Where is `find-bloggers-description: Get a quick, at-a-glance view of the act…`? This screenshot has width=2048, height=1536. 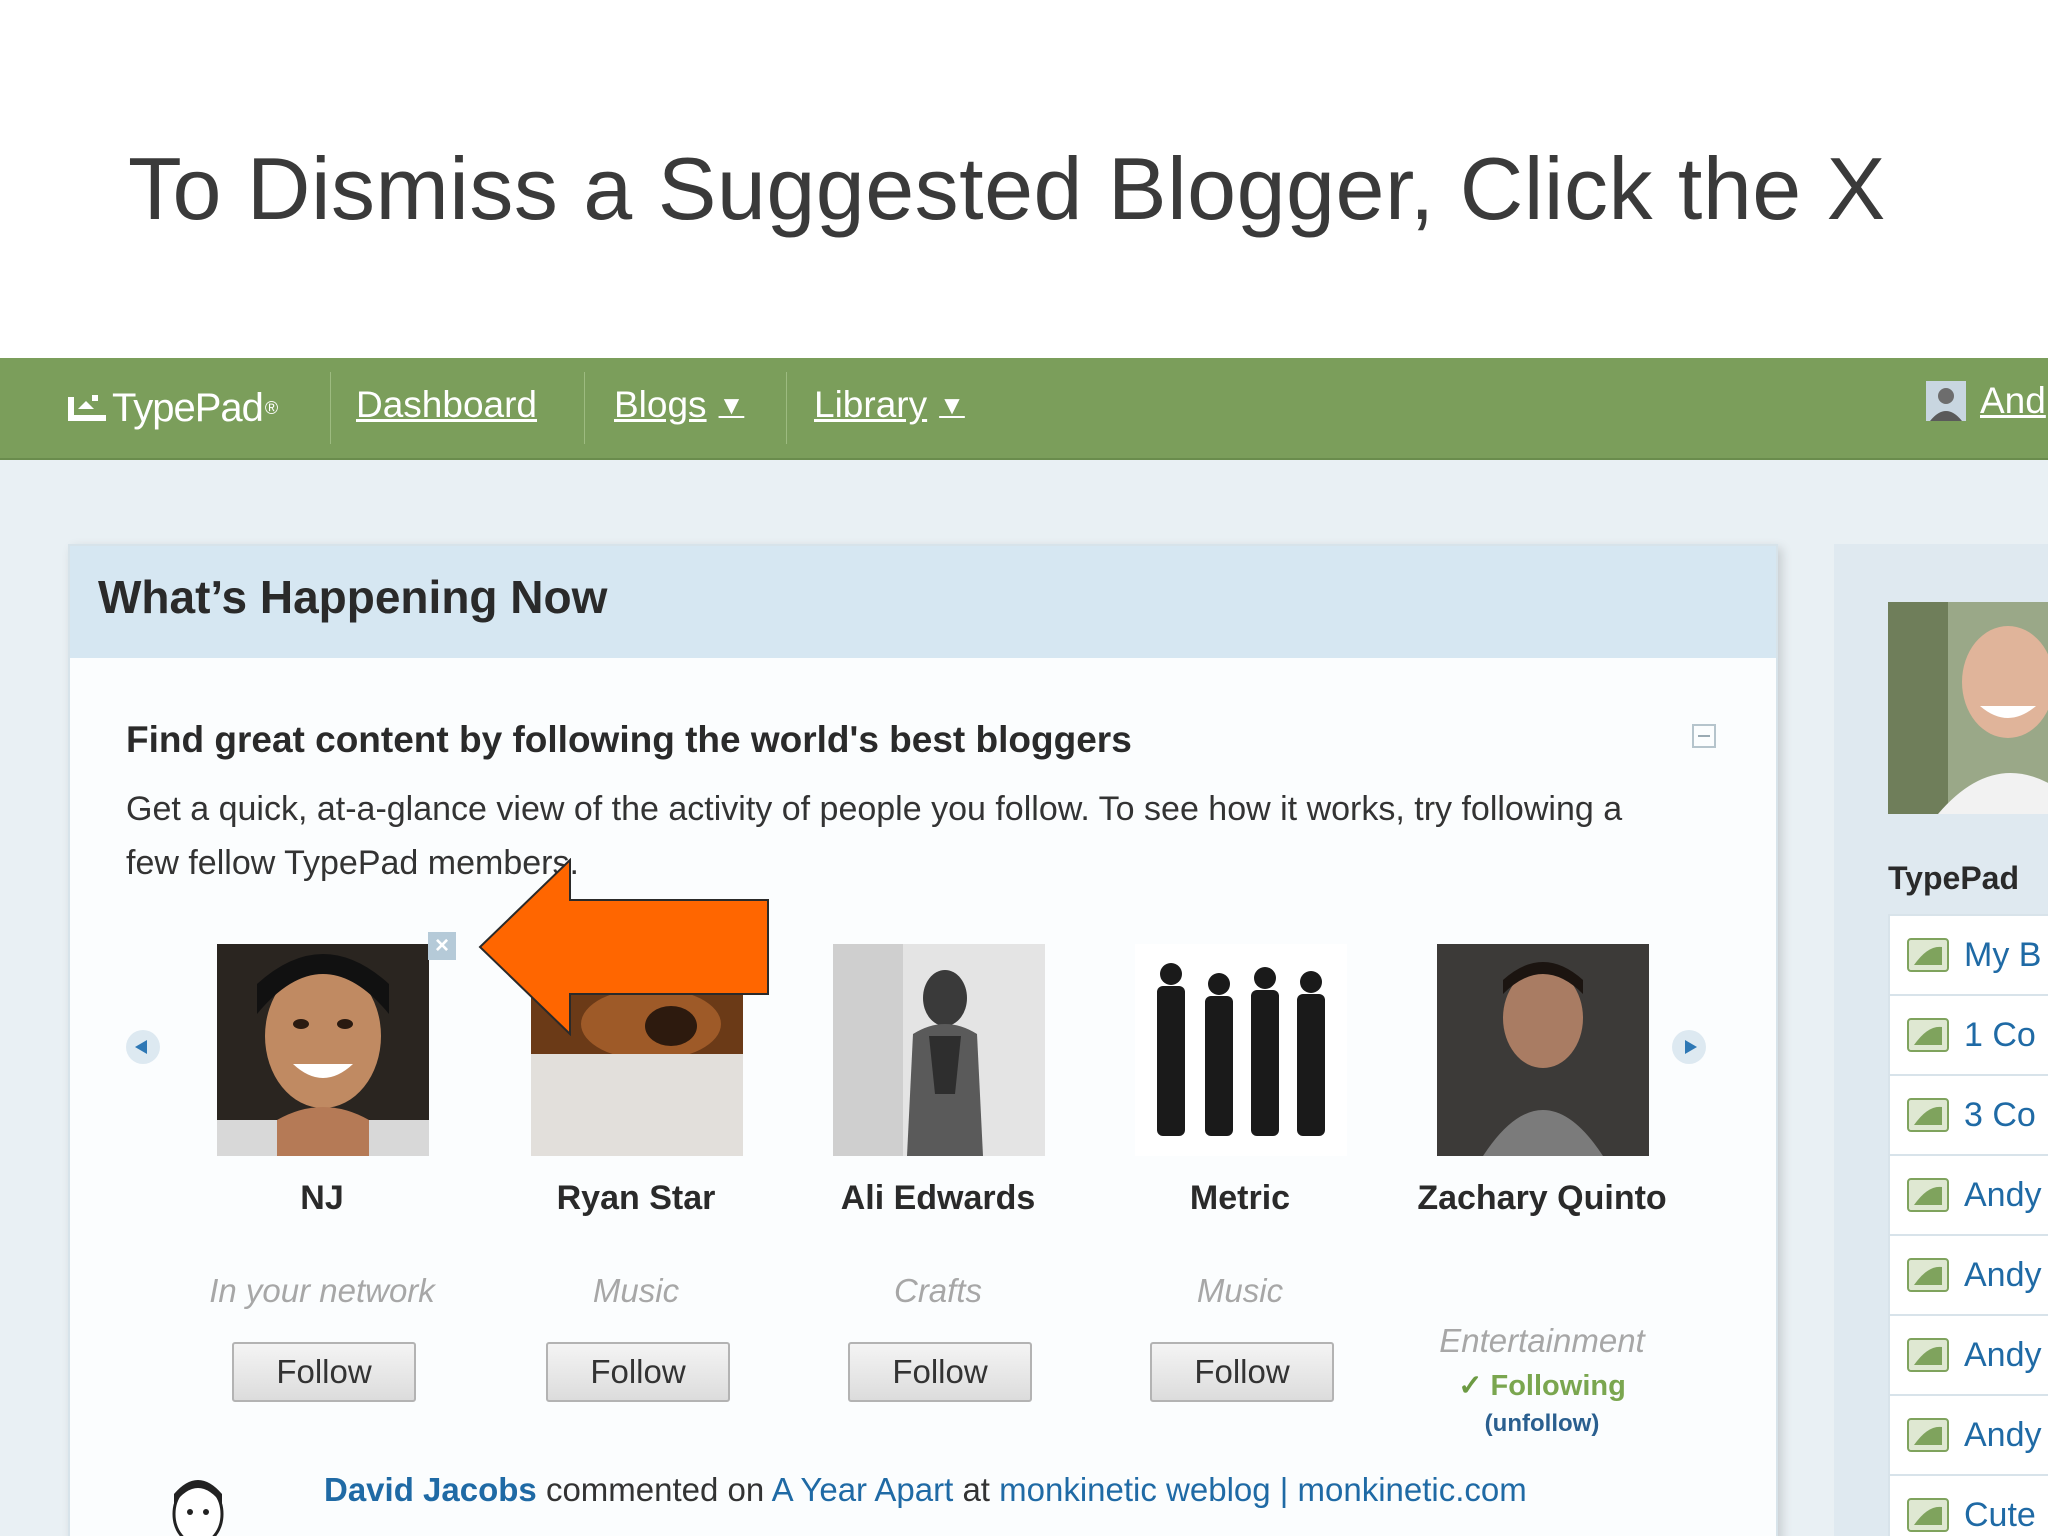 find-bloggers-description: Get a quick, at-a-glance view of the act… is located at coordinates (874, 836).